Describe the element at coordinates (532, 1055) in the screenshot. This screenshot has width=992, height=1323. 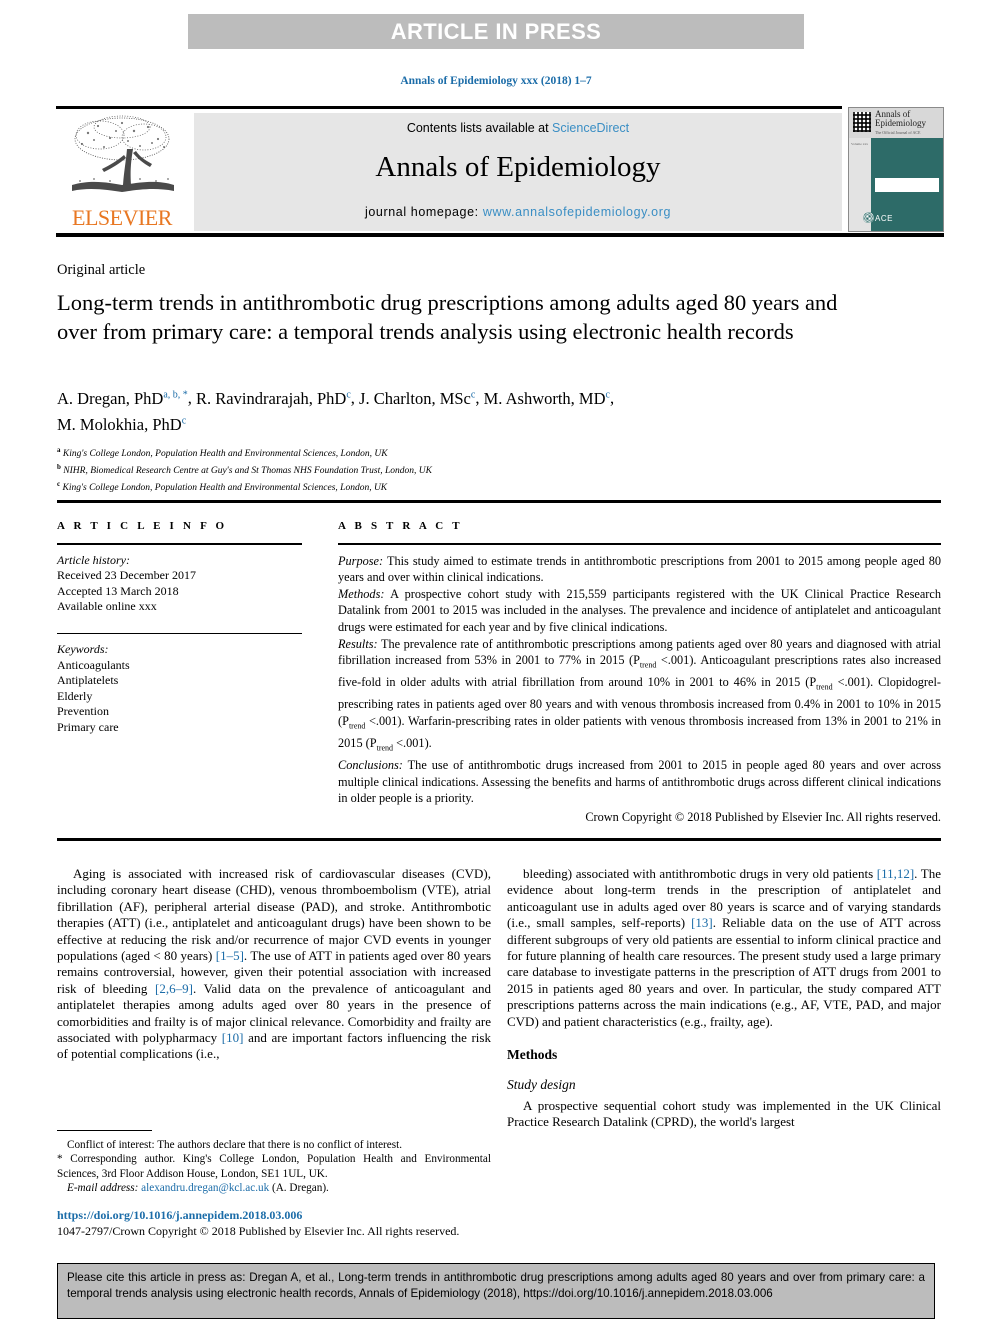
I see `section-heading-methods: Methods` at that location.